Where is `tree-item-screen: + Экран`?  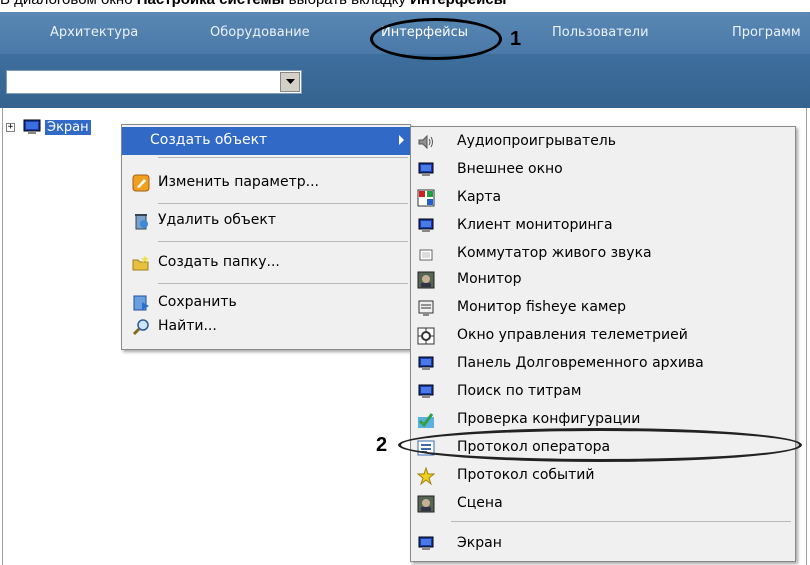 tree-item-screen: + Экран is located at coordinates (48, 127).